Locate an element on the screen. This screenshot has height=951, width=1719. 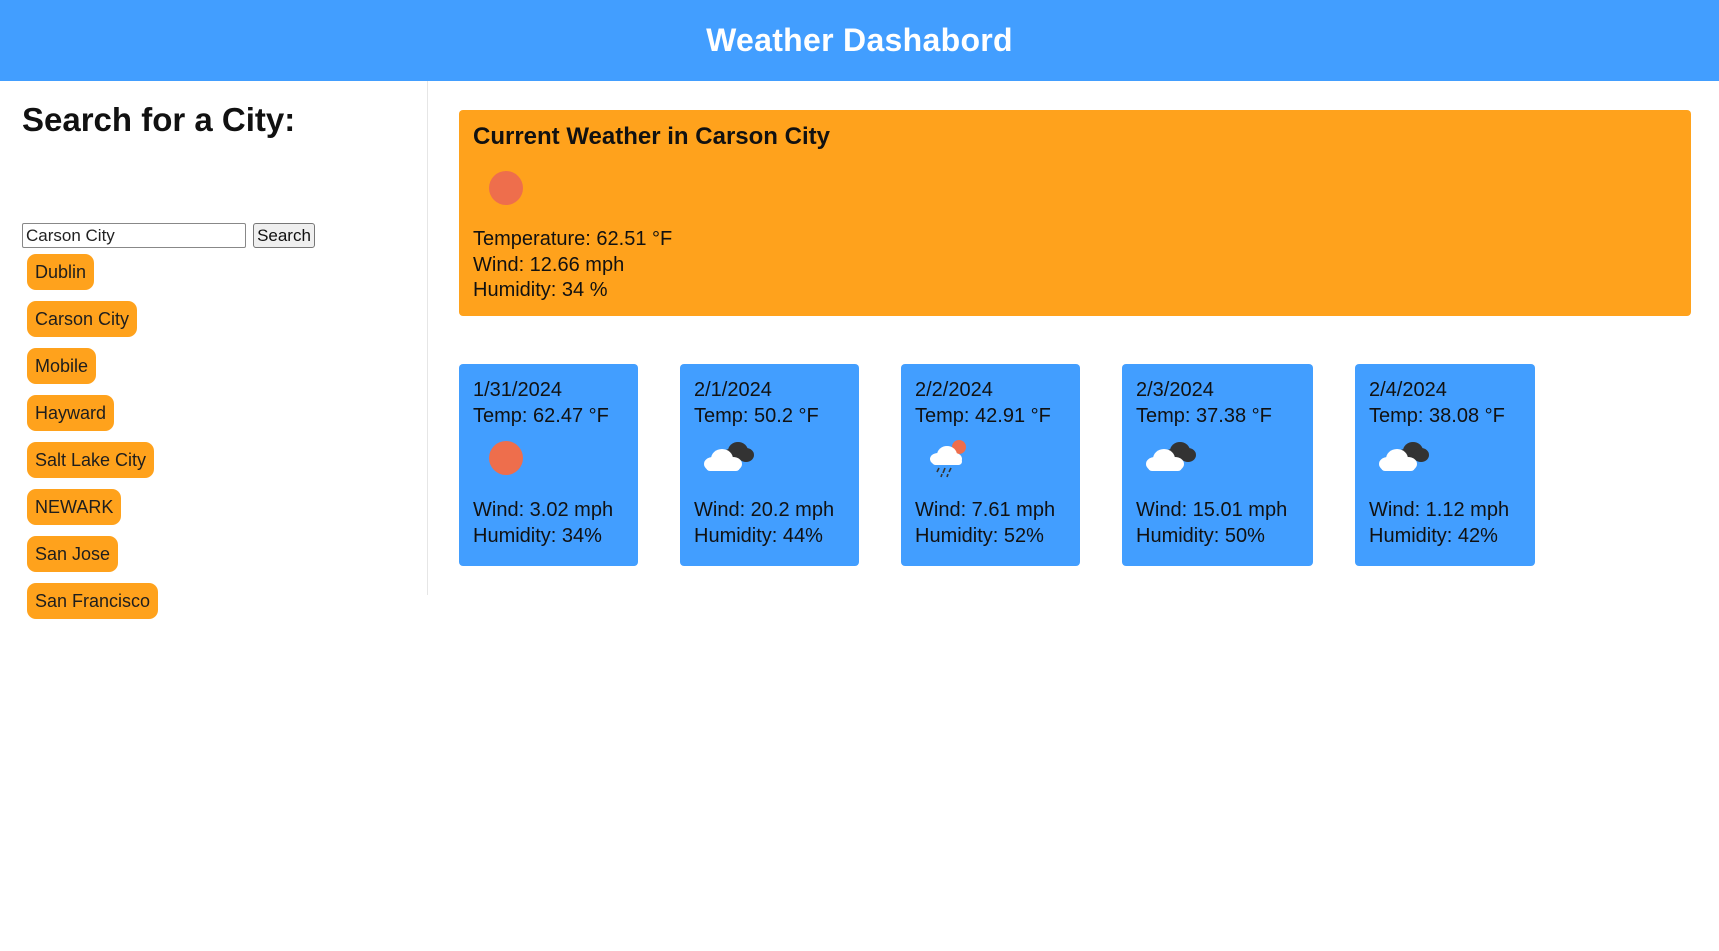
forecast-temp: Temp: 50.2 °F is located at coordinates (756, 415).